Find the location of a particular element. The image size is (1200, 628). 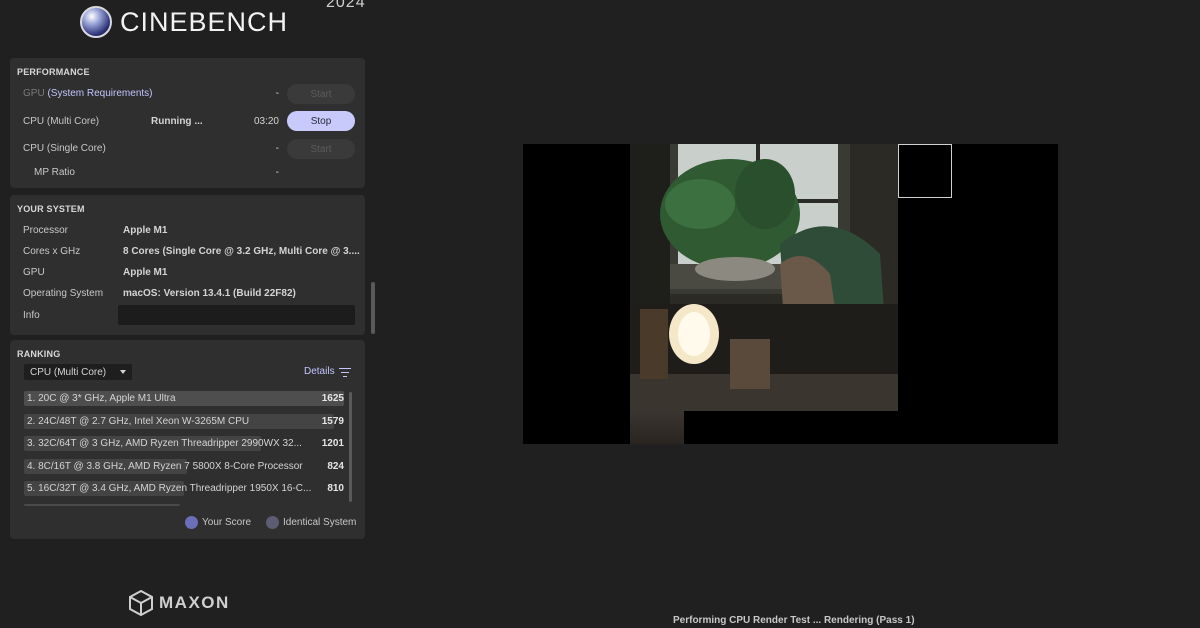

ranking-title: RANKING is located at coordinates (39, 354).